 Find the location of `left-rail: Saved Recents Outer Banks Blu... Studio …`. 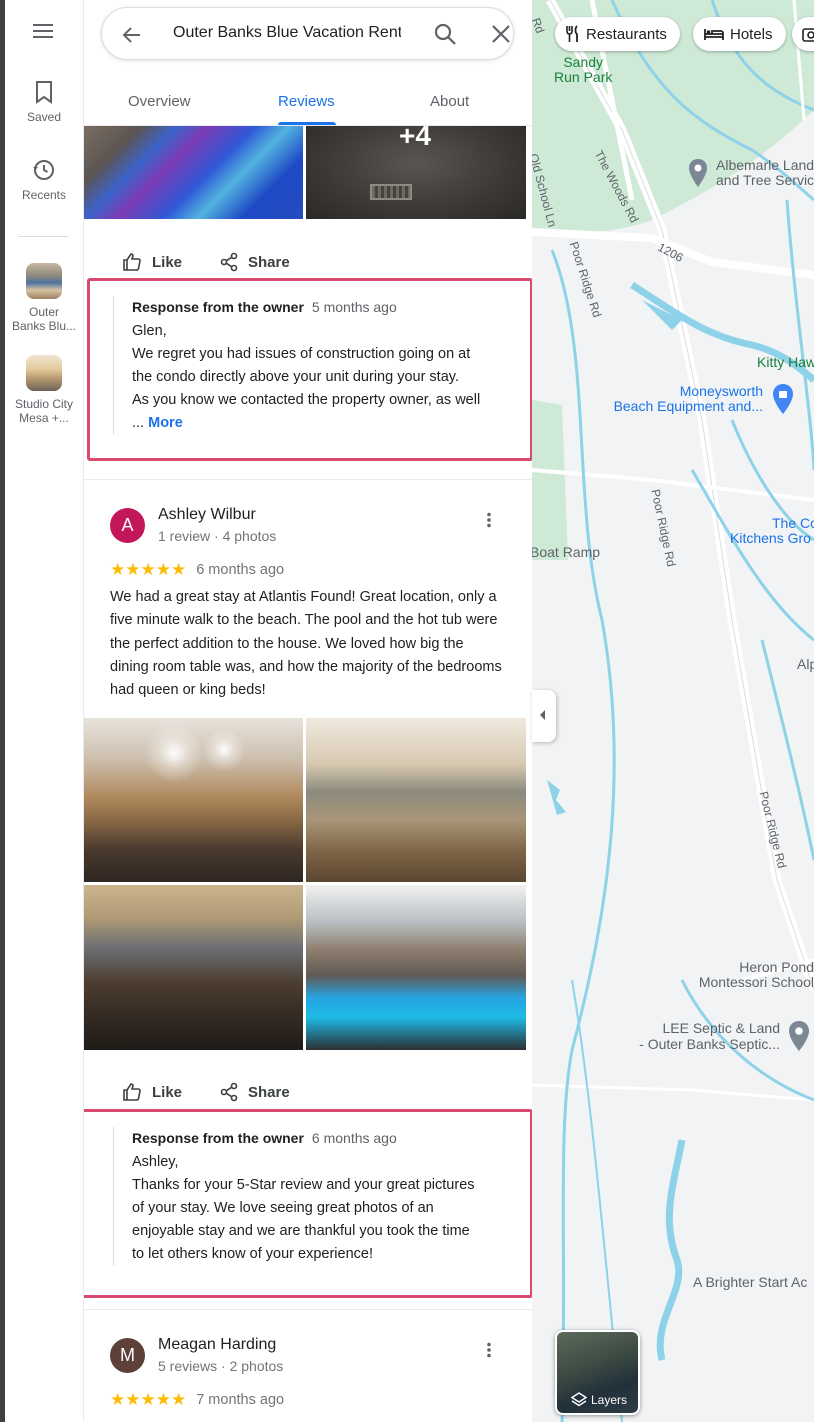

left-rail: Saved Recents Outer Banks Blu... Studio … is located at coordinates (42, 711).